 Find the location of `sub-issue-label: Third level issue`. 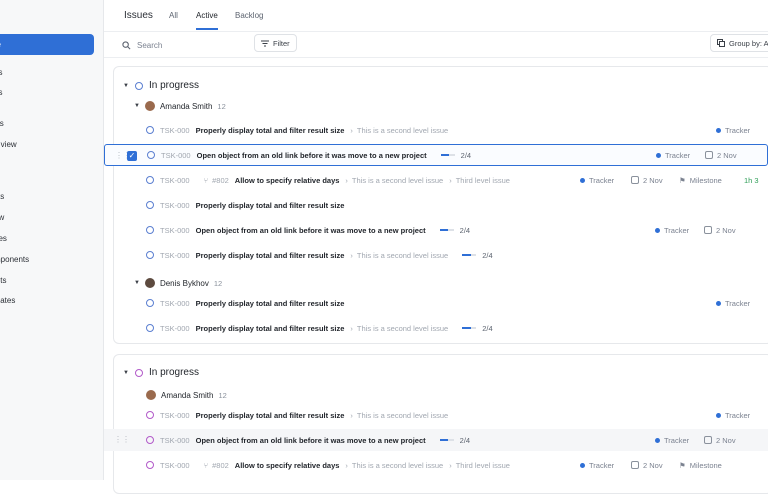

sub-issue-label: Third level issue is located at coordinates (482, 465).